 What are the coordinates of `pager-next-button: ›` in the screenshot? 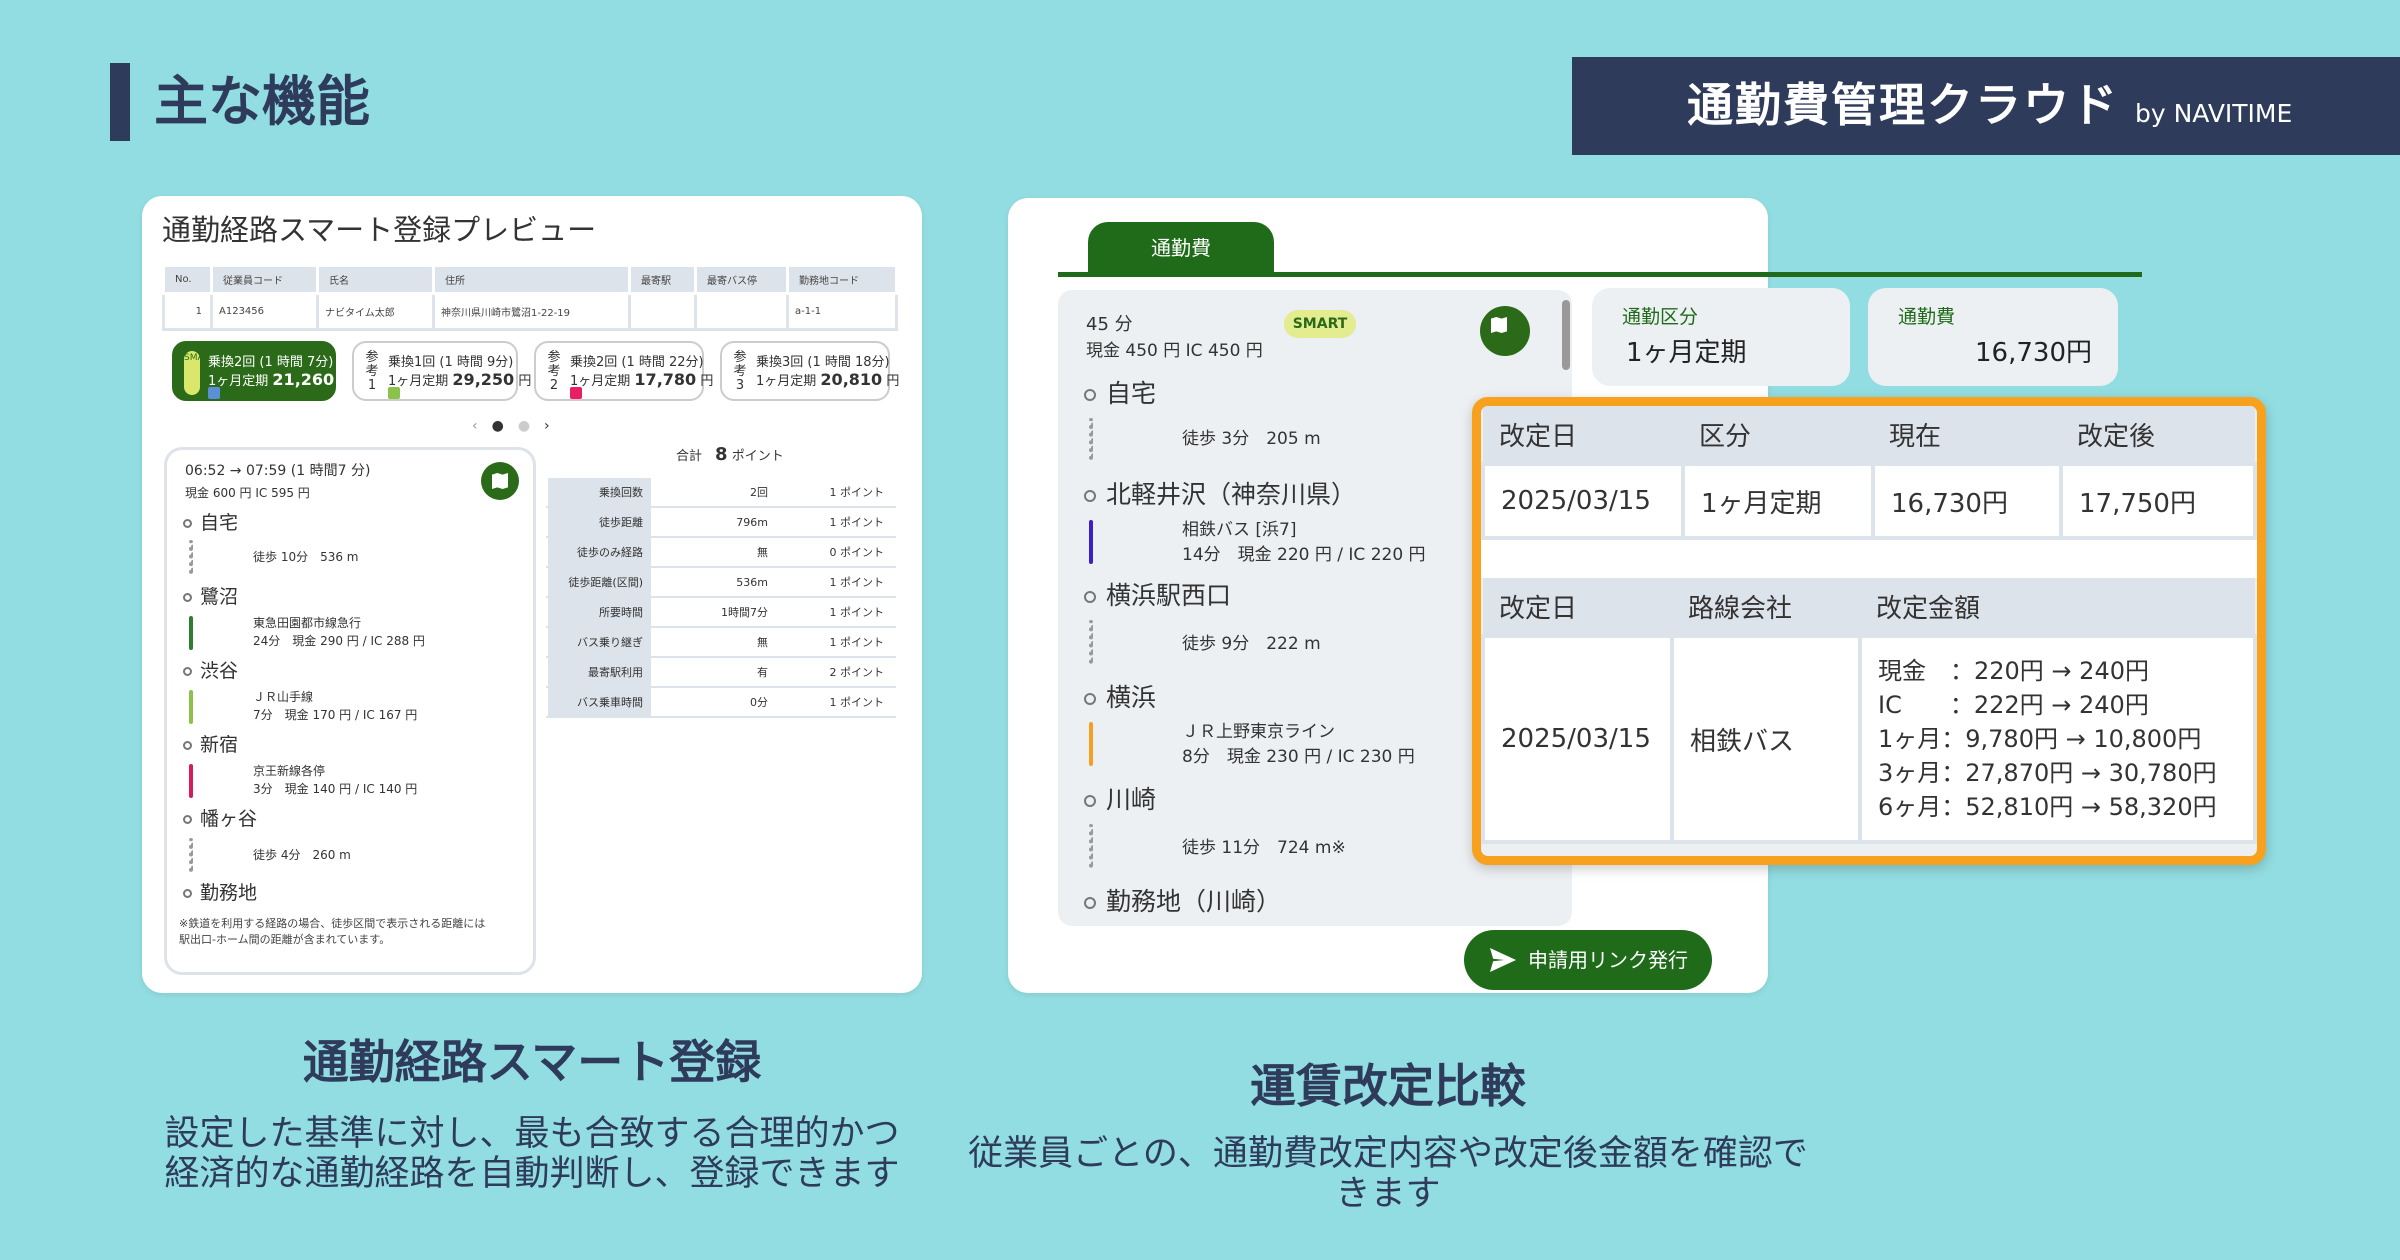 It's located at (554, 426).